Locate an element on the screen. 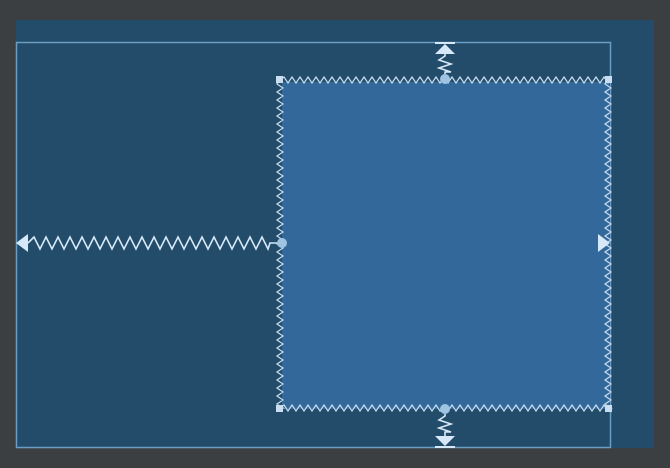  top-anchor-handle is located at coordinates (445, 79).